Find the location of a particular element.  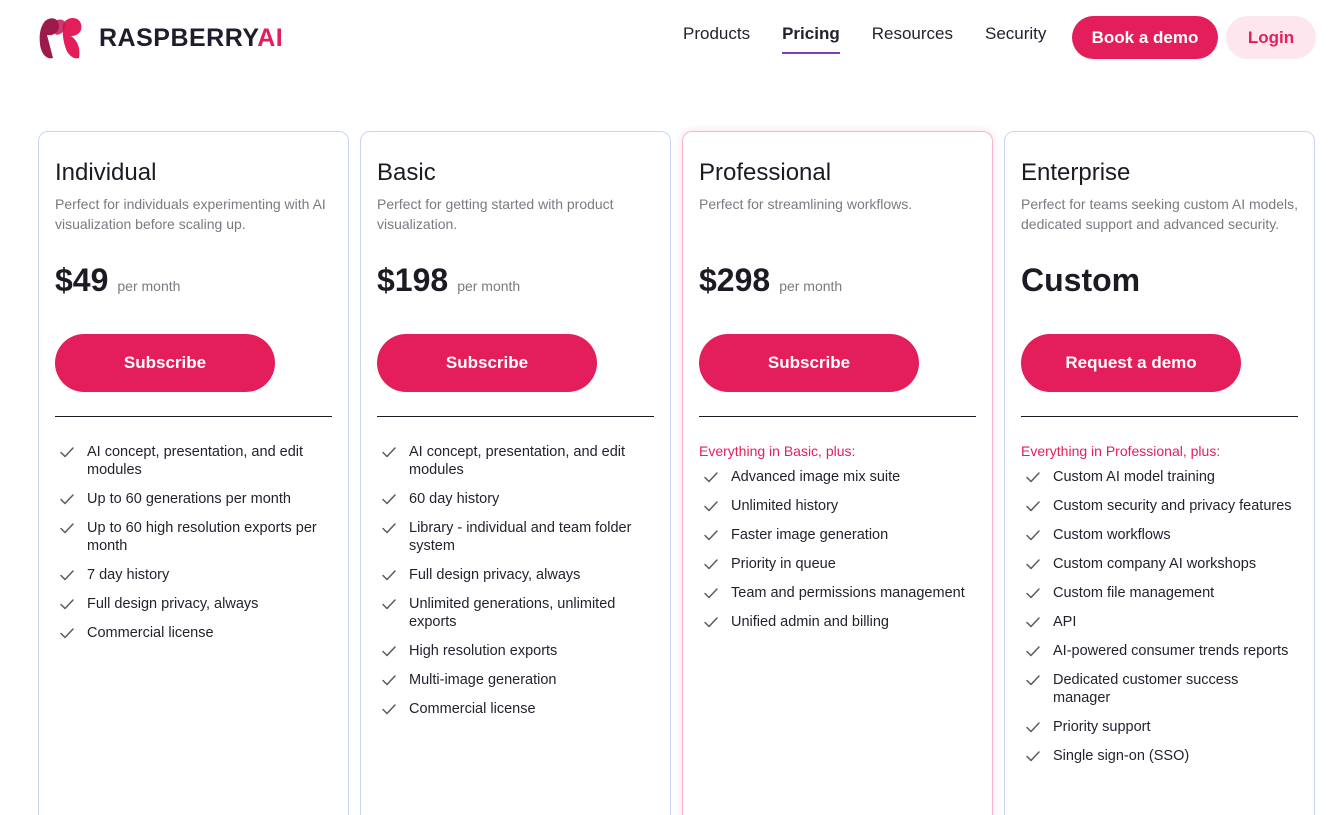

book-demo-button: Book a demo is located at coordinates (1145, 37).